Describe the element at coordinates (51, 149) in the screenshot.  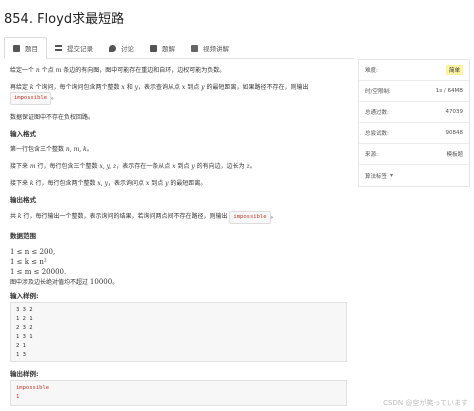
I see `input-format-line: 第一行包含三个整数 n, m, k。` at that location.